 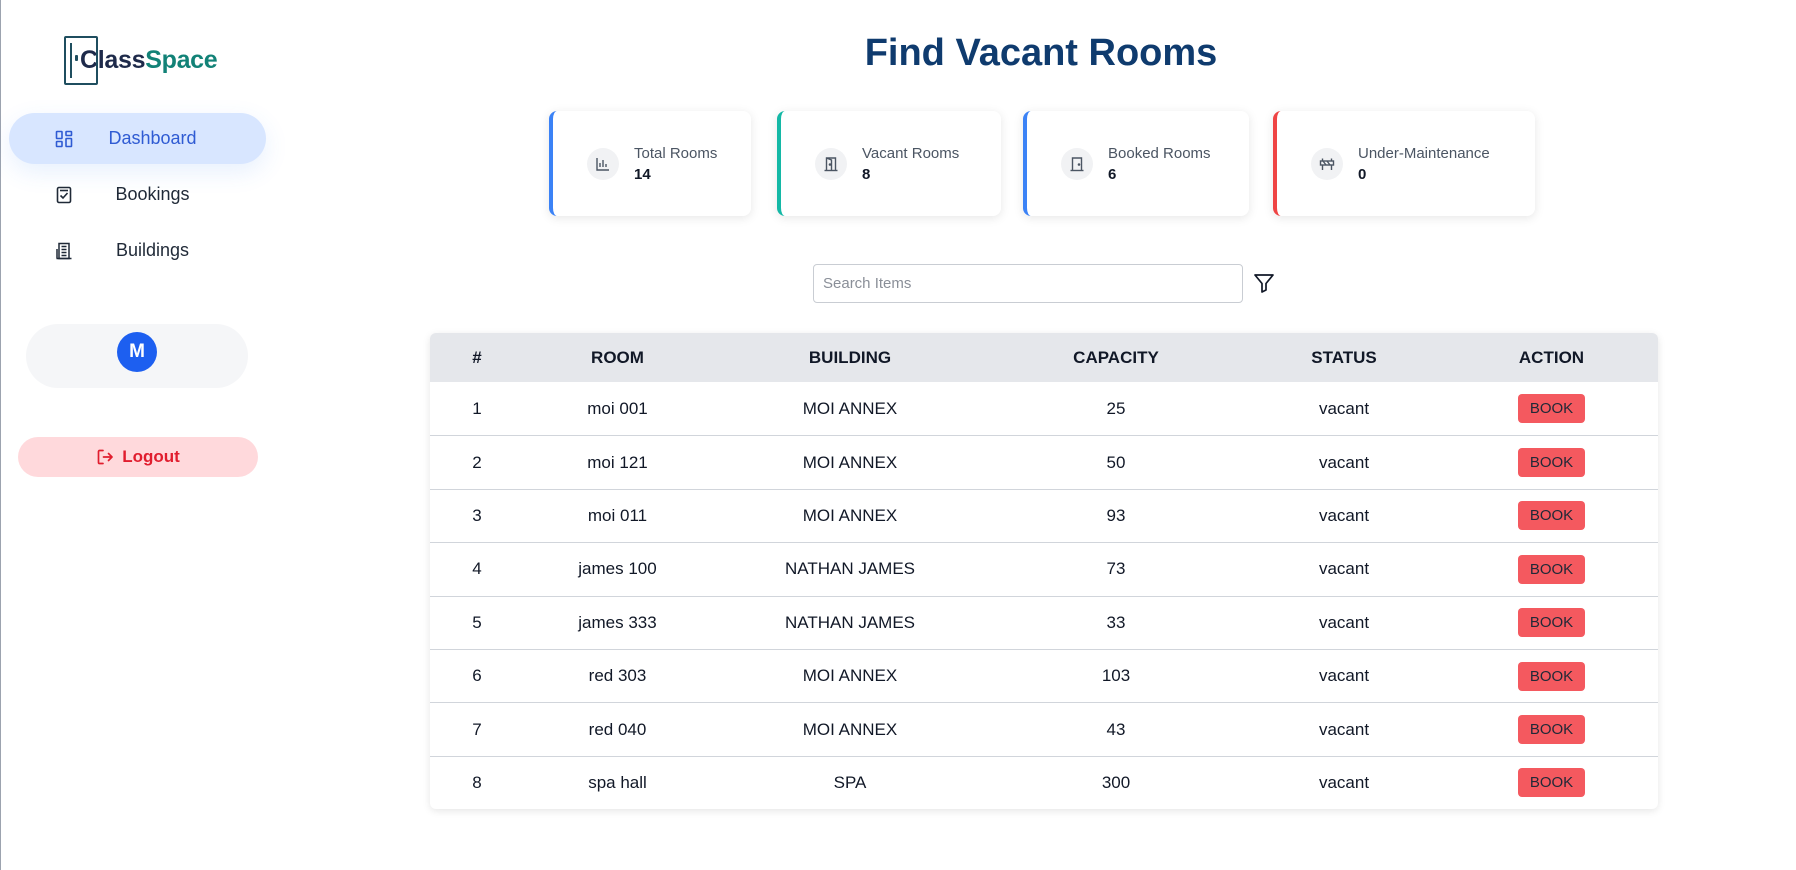 What do you see at coordinates (1044, 622) in the screenshot?
I see `table-row: 5 james 333 NATHAN JAMES 33 vacant BOOK` at bounding box center [1044, 622].